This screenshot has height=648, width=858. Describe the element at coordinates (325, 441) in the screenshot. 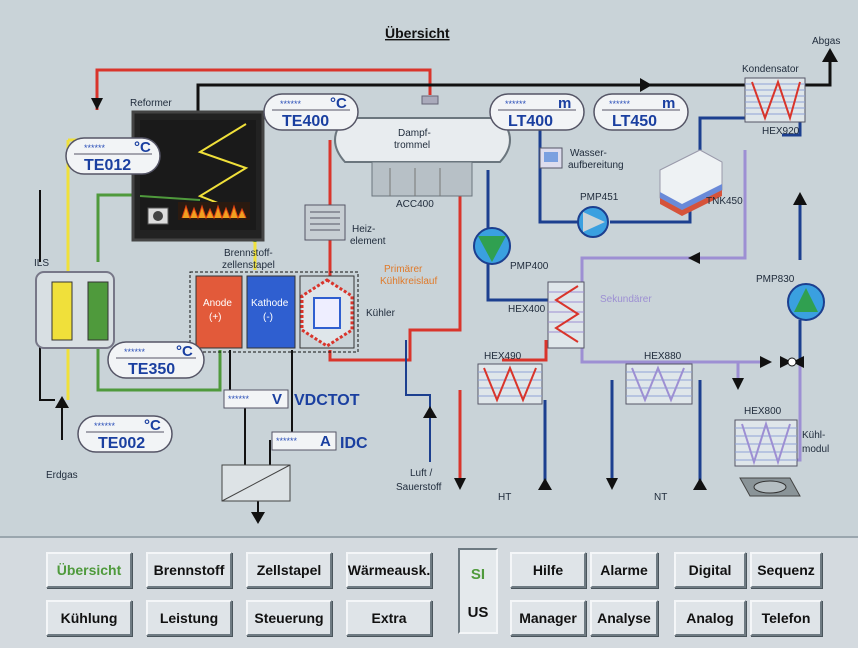

I see `readout-idc-unit: A` at that location.